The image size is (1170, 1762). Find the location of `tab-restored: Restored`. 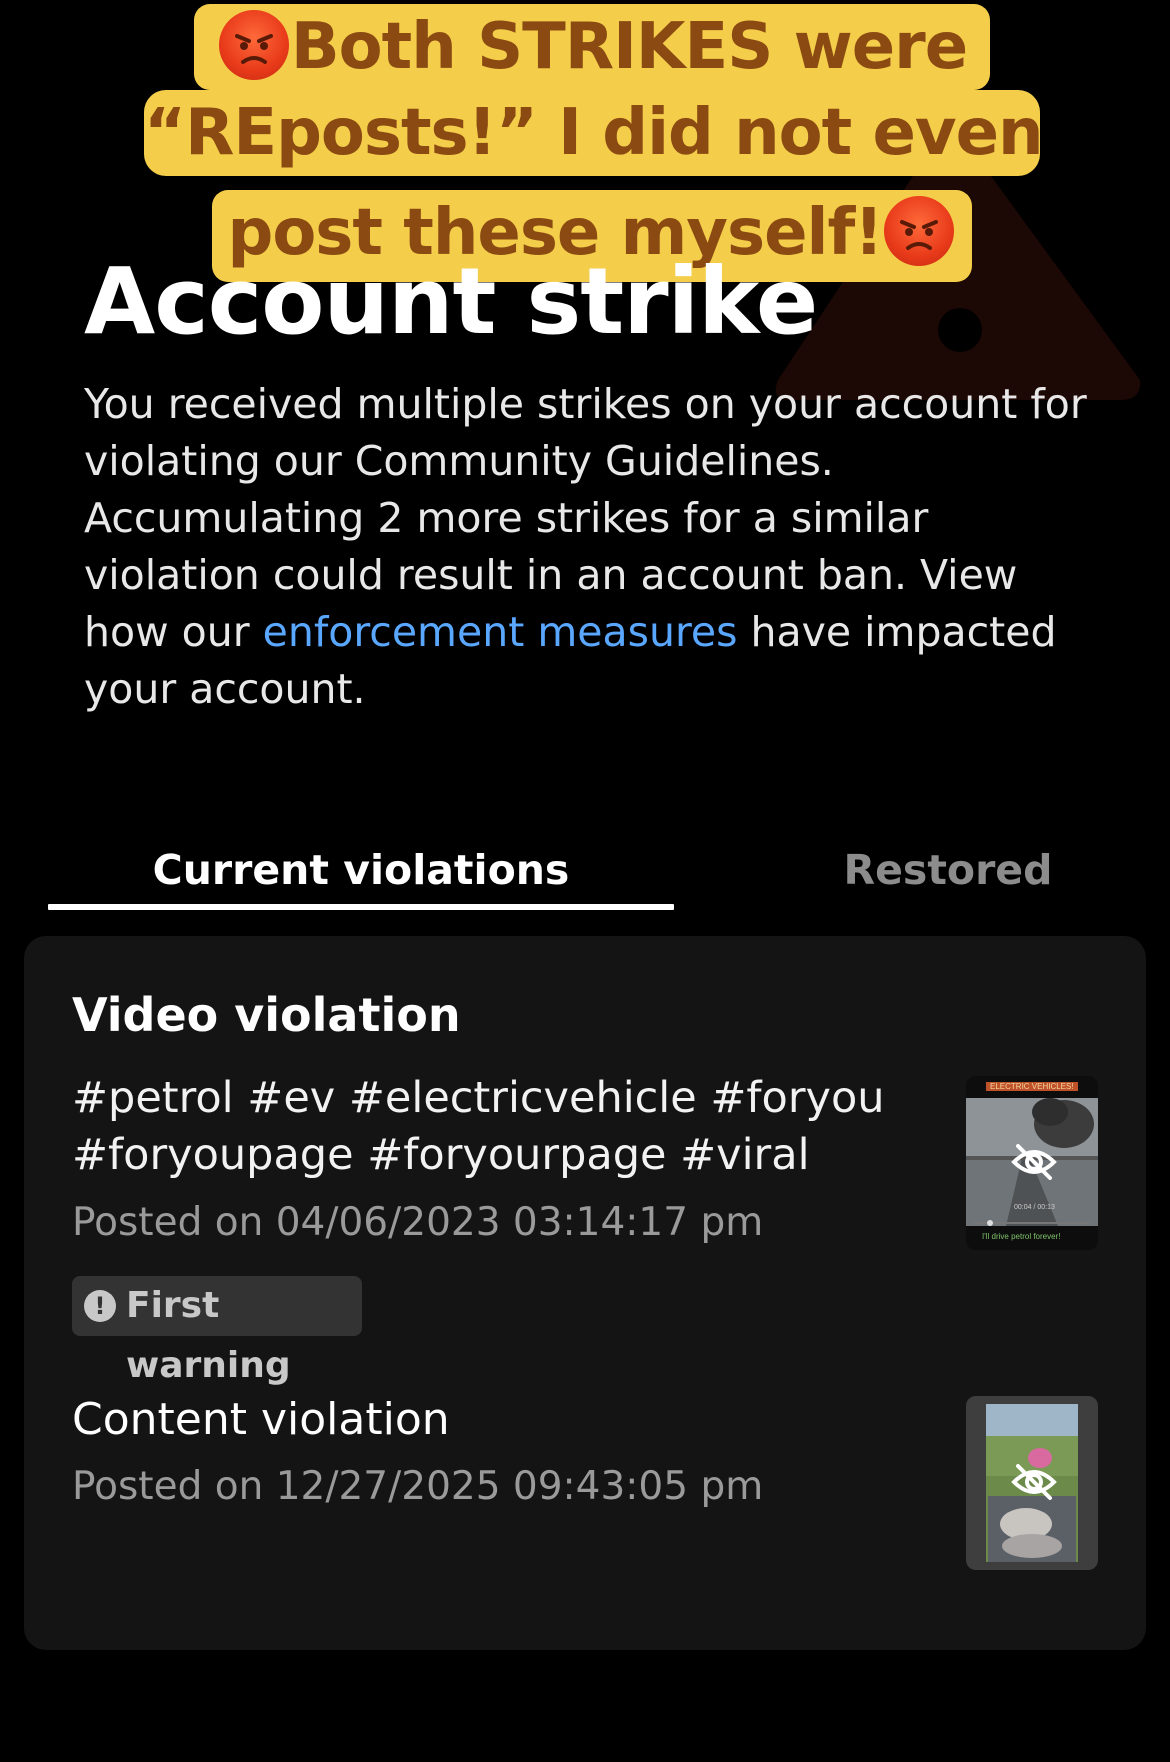

tab-restored: Restored is located at coordinates (948, 876).